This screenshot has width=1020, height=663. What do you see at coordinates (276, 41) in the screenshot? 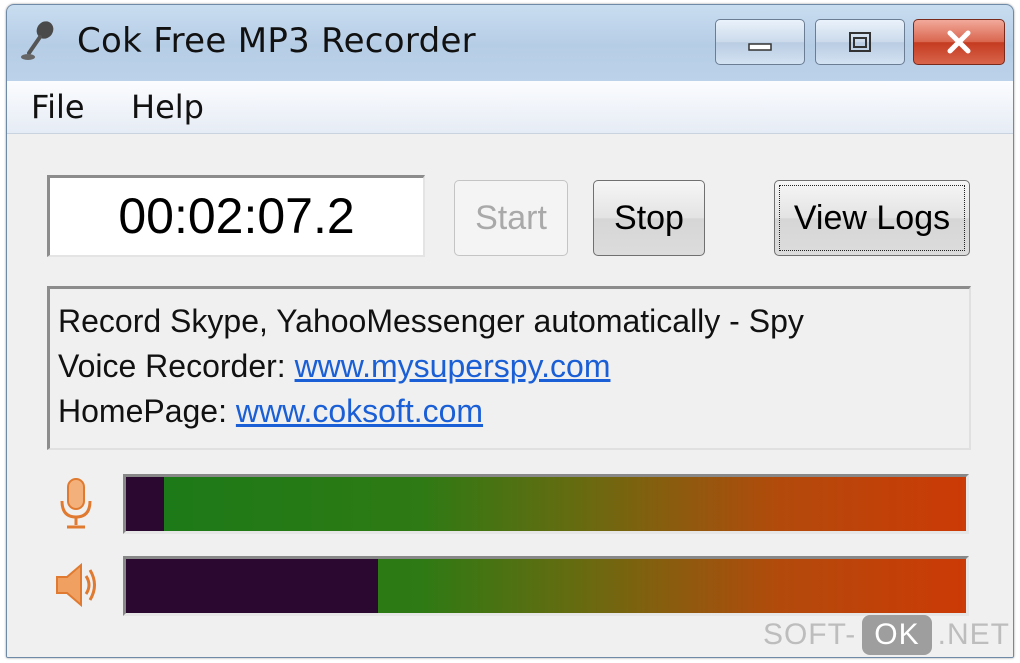
I see `window-title: Cok Free MP3 Recorder` at bounding box center [276, 41].